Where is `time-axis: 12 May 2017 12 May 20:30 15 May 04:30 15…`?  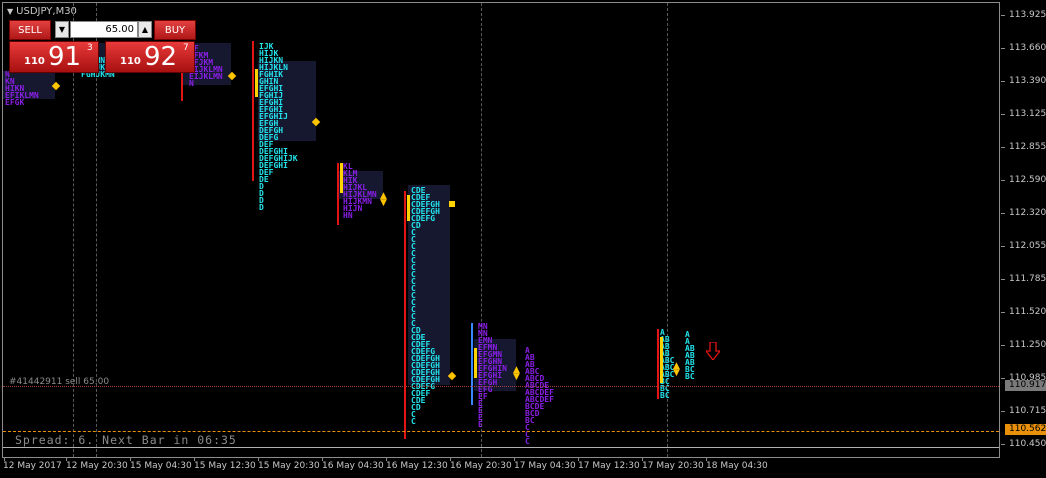
time-axis: 12 May 2017 12 May 20:30 15 May 04:30 15… is located at coordinates (500, 468).